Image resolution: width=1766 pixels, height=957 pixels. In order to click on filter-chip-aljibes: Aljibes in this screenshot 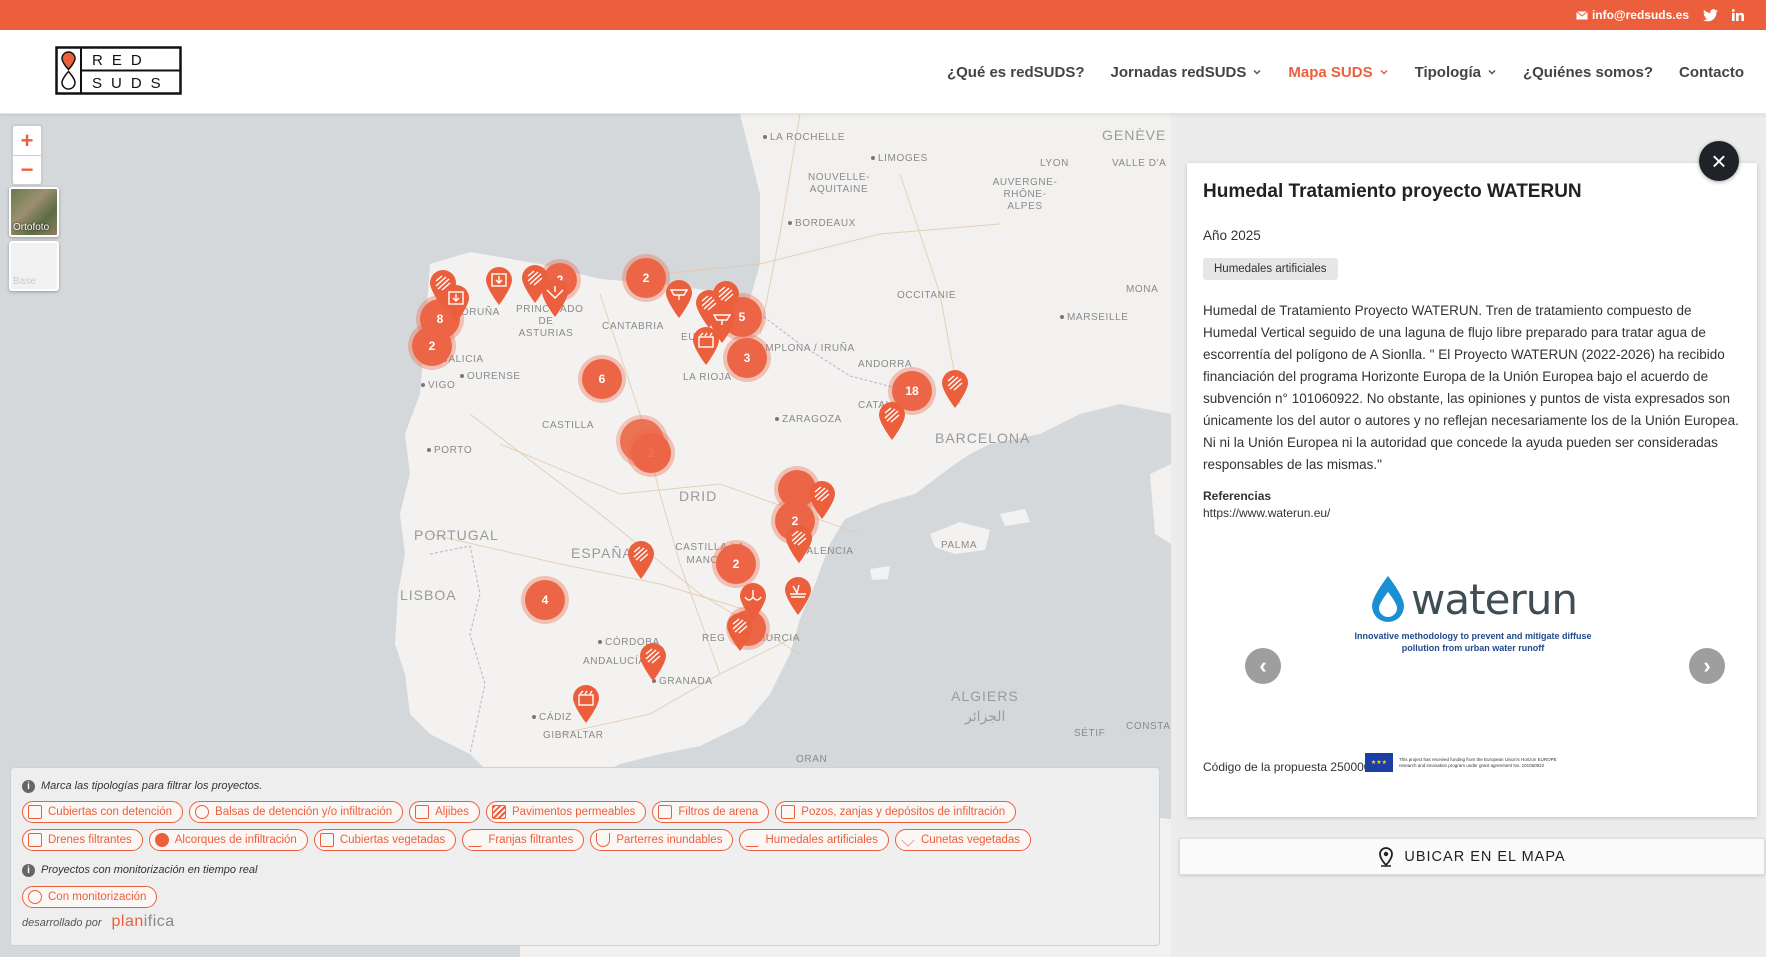, I will do `click(444, 812)`.